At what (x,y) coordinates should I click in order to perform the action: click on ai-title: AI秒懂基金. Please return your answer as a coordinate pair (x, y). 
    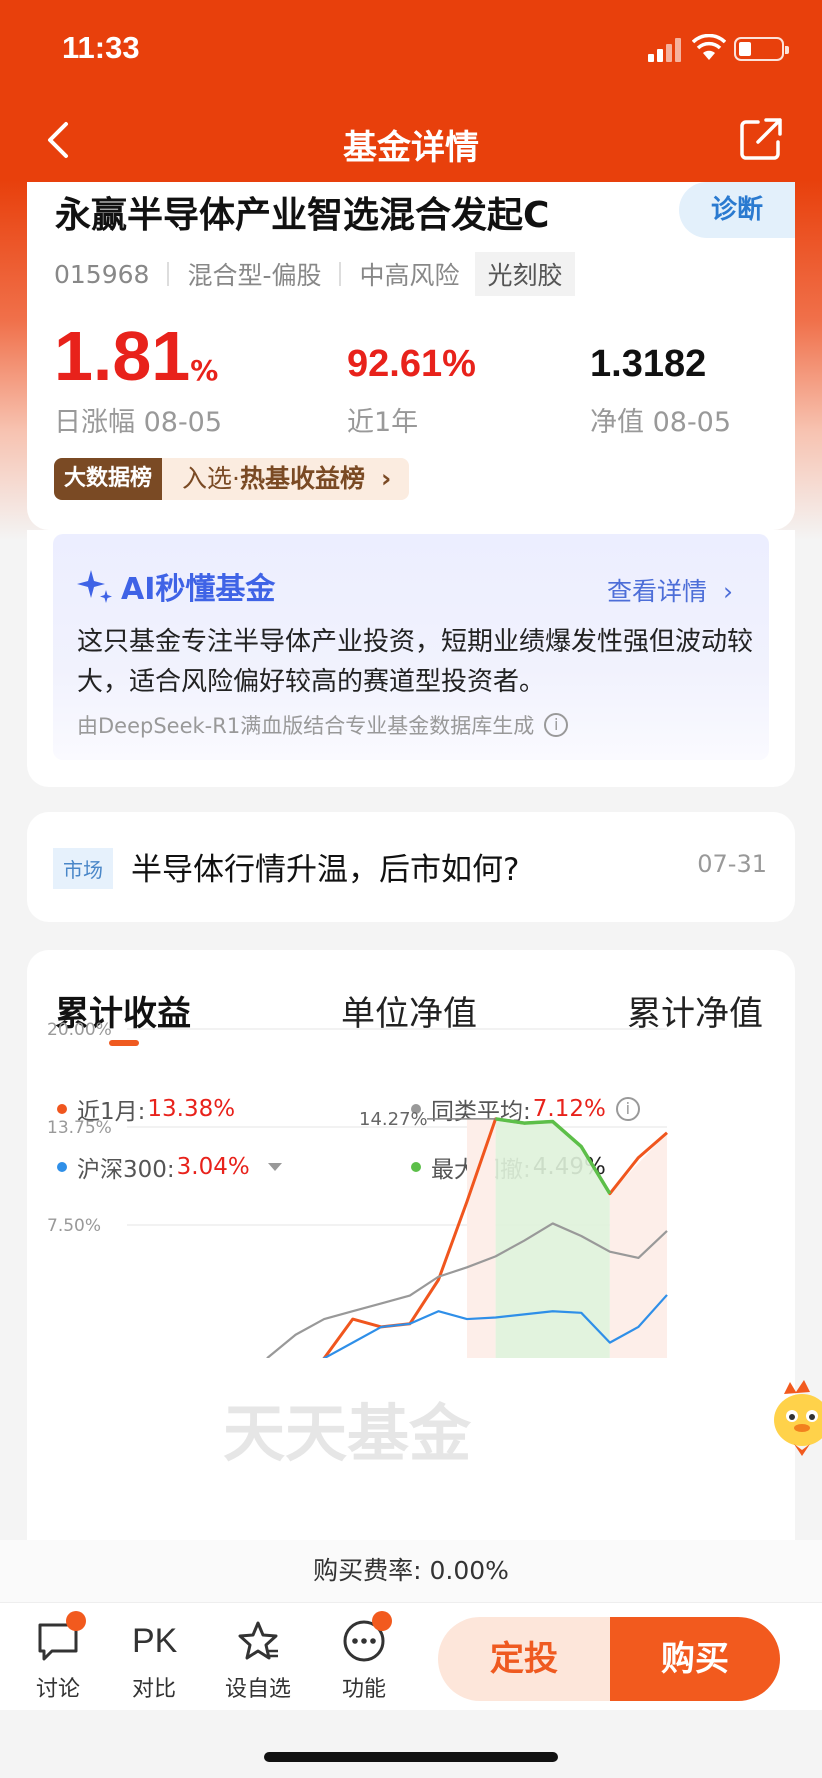
    Looking at the image, I should click on (175, 586).